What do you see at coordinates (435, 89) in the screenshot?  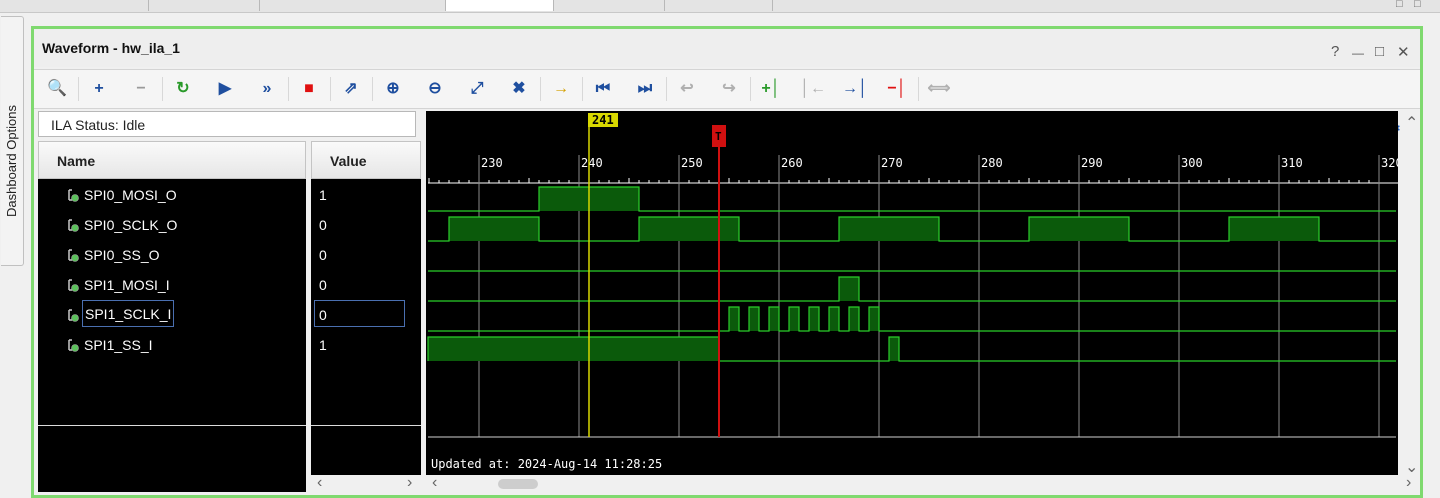 I see `zoom-out-icon: ⊖` at bounding box center [435, 89].